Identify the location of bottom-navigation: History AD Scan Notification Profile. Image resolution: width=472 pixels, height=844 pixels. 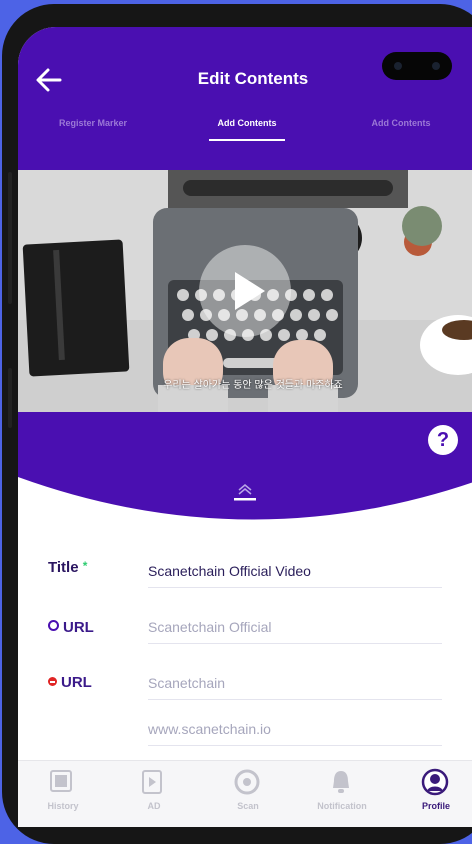
(245, 793).